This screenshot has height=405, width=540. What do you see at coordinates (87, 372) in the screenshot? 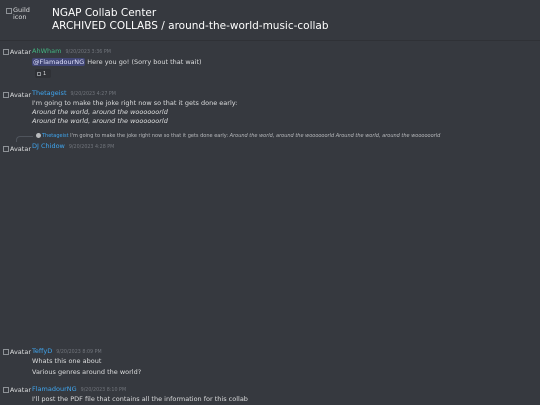
I see `message-text: Various genres around the world?` at bounding box center [87, 372].